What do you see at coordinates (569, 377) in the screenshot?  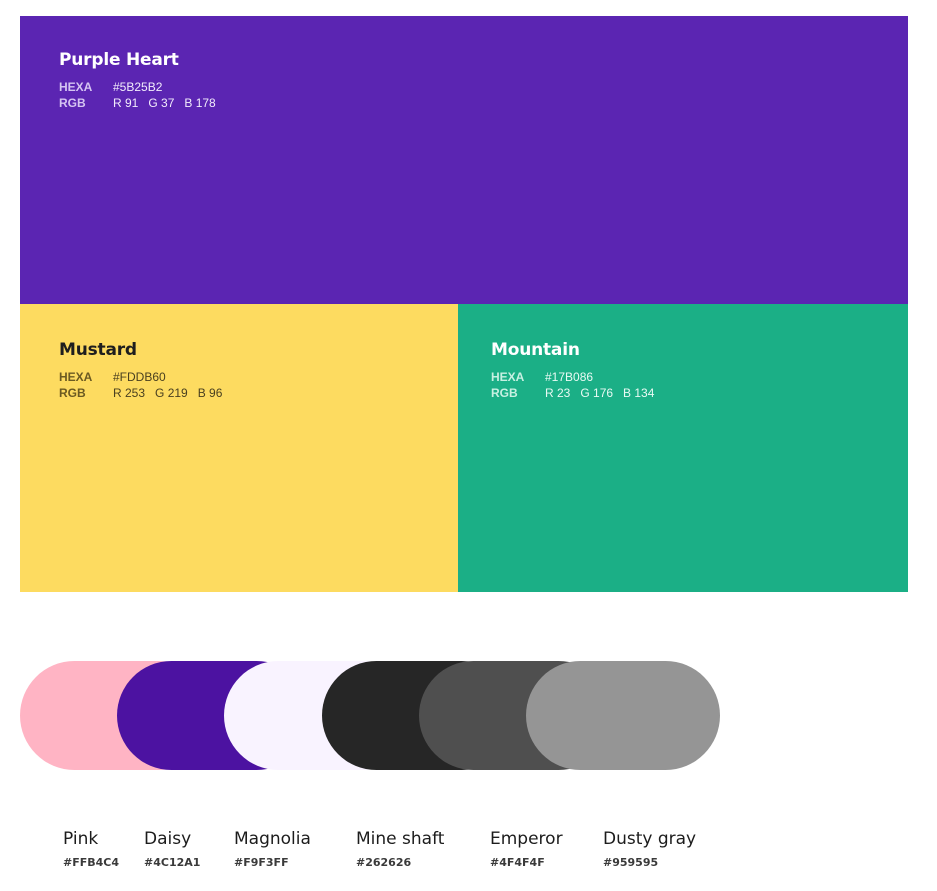 I see `hexa-value: #17B086` at bounding box center [569, 377].